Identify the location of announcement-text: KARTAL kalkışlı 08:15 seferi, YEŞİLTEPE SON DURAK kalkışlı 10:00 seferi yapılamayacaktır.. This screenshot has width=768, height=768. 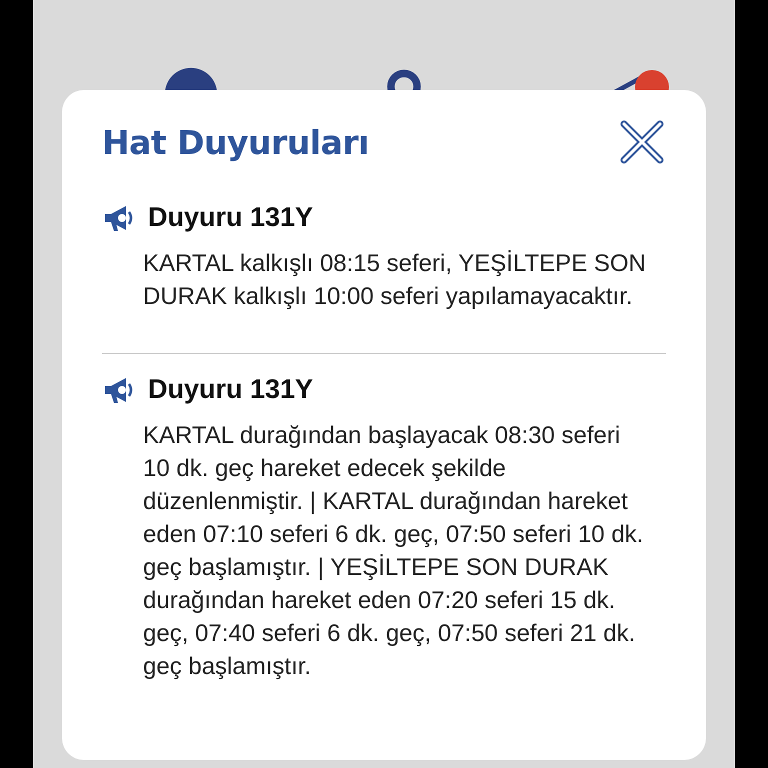
(395, 280).